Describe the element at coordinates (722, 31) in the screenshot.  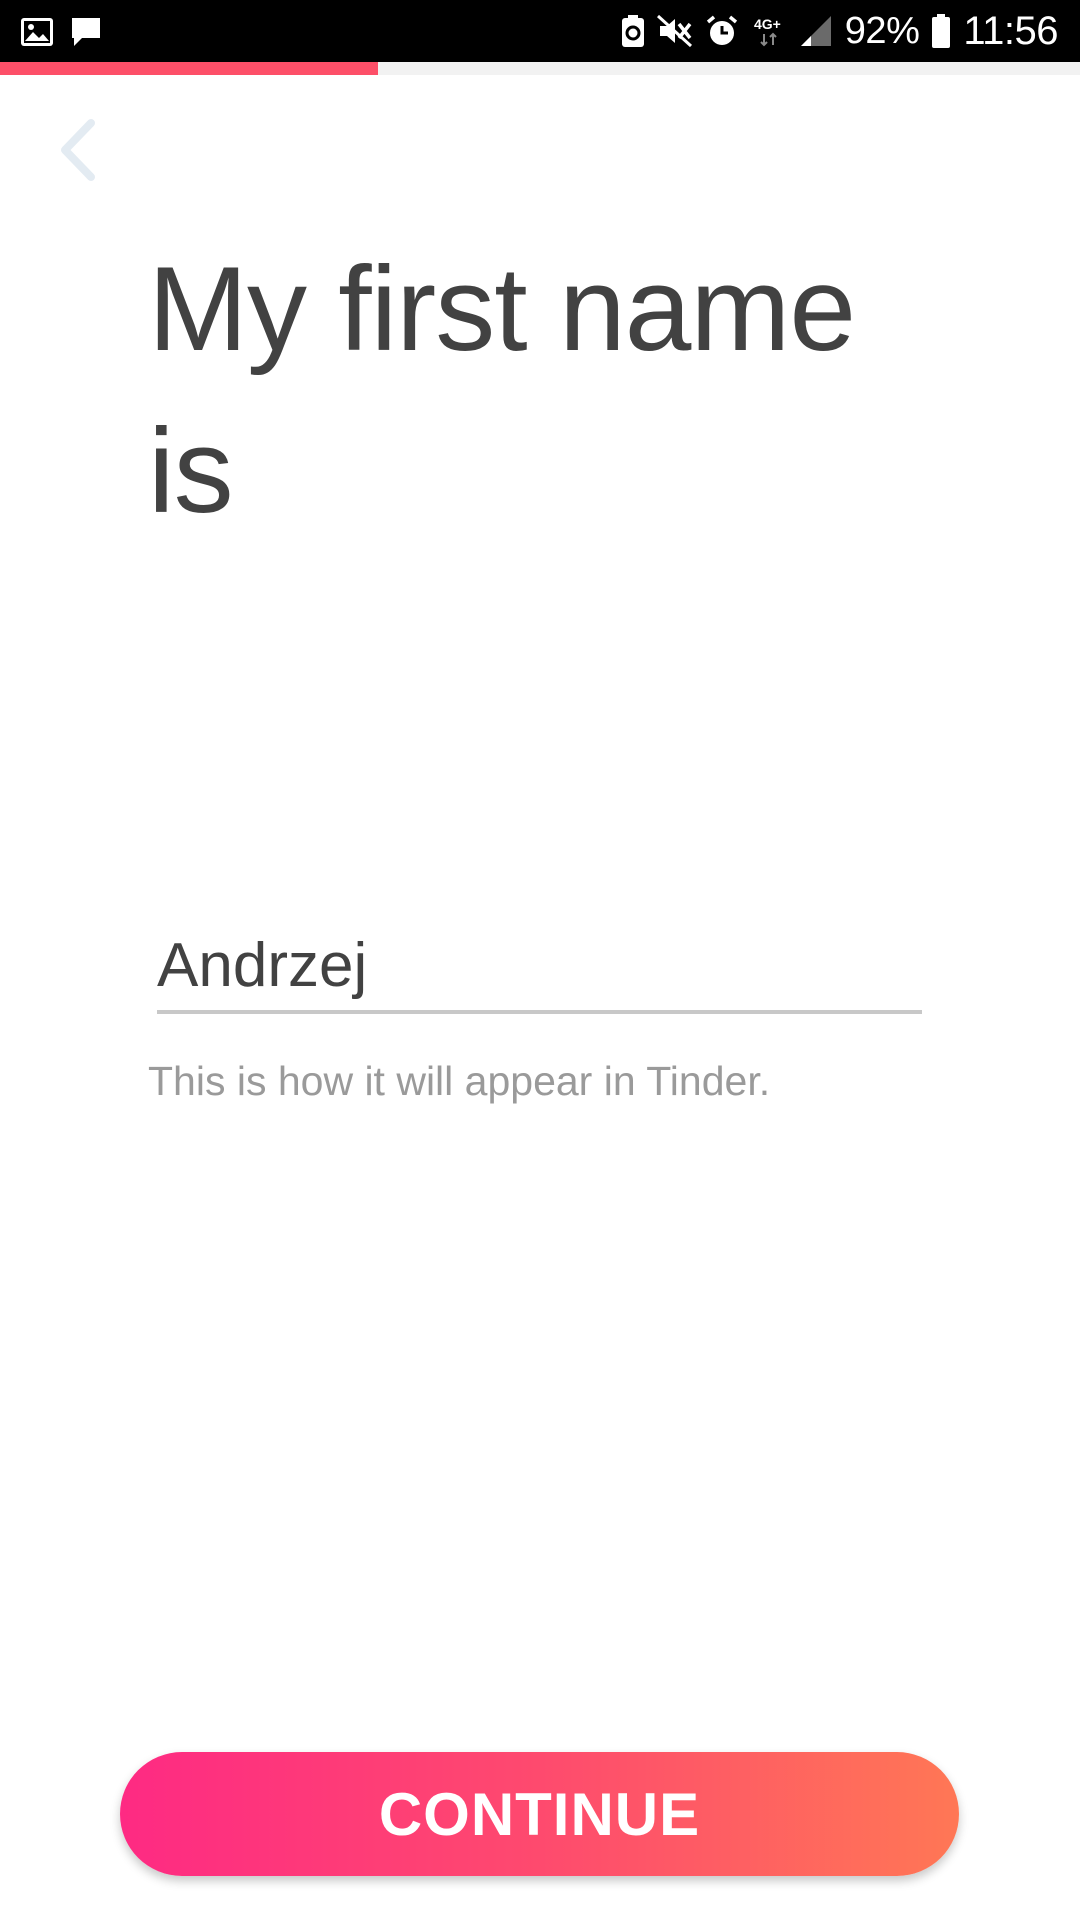
I see `alarm-icon` at that location.